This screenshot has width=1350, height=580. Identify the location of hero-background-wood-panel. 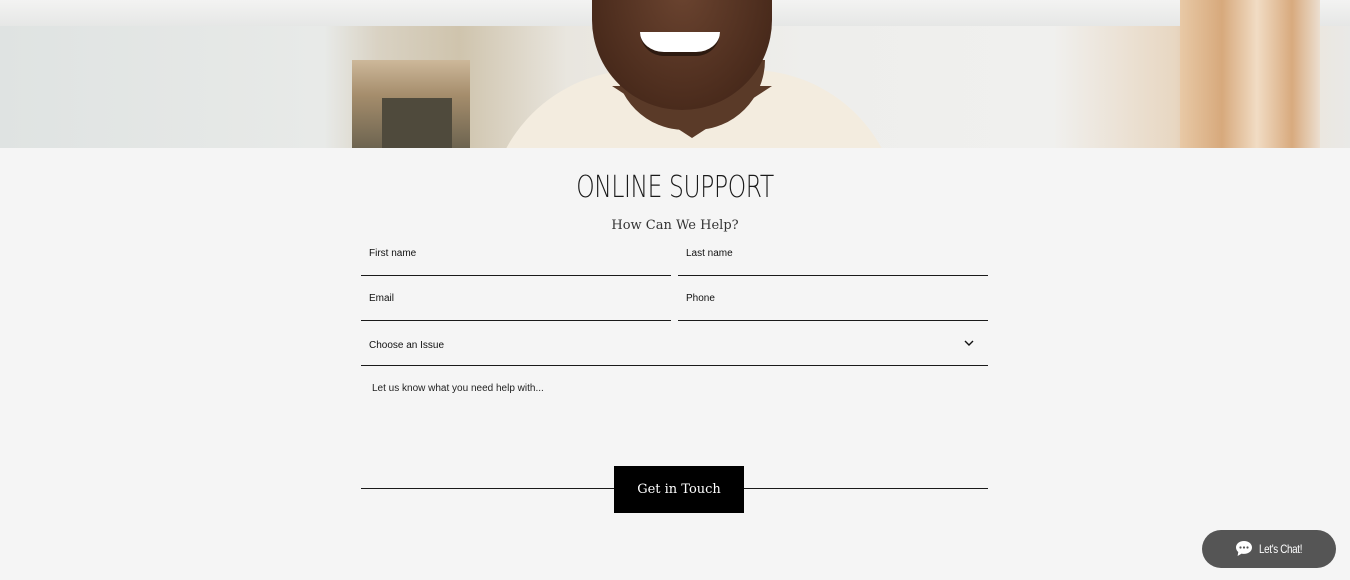
(1250, 74).